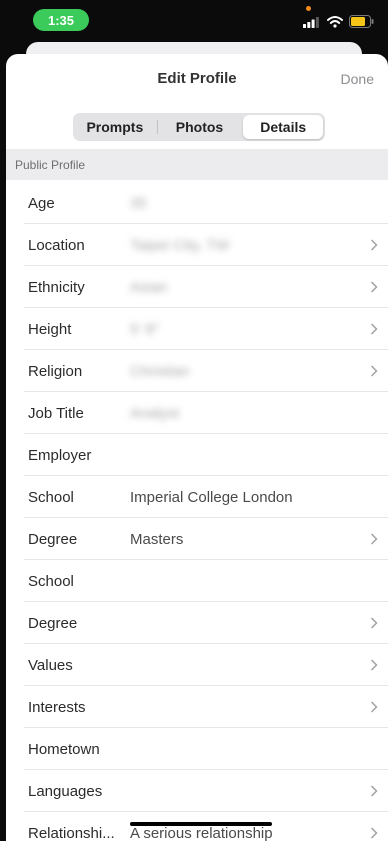  I want to click on row-interests: Interests, so click(197, 707).